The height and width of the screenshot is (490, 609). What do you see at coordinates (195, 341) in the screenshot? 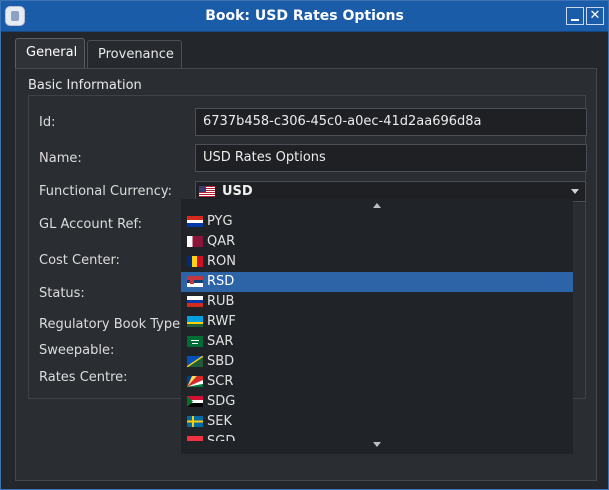
I see `flag-sa-icon` at bounding box center [195, 341].